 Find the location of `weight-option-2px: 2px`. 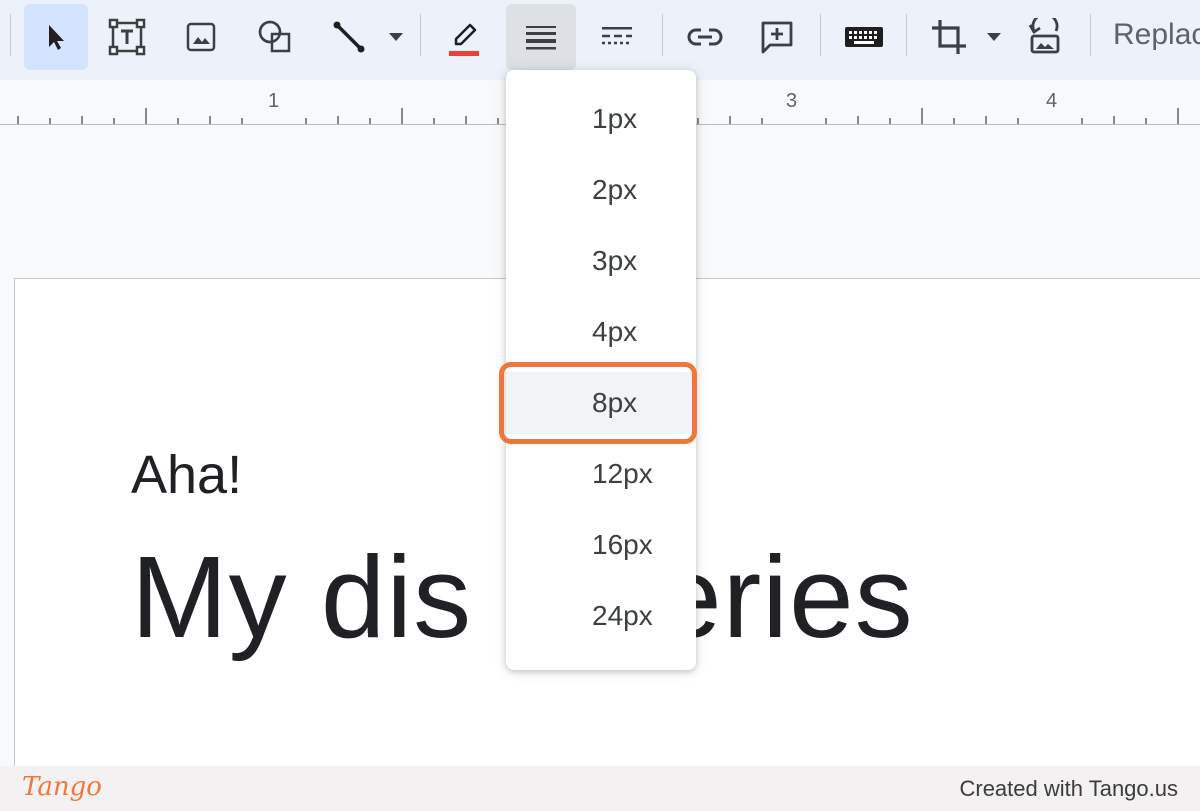

weight-option-2px: 2px is located at coordinates (601, 190).